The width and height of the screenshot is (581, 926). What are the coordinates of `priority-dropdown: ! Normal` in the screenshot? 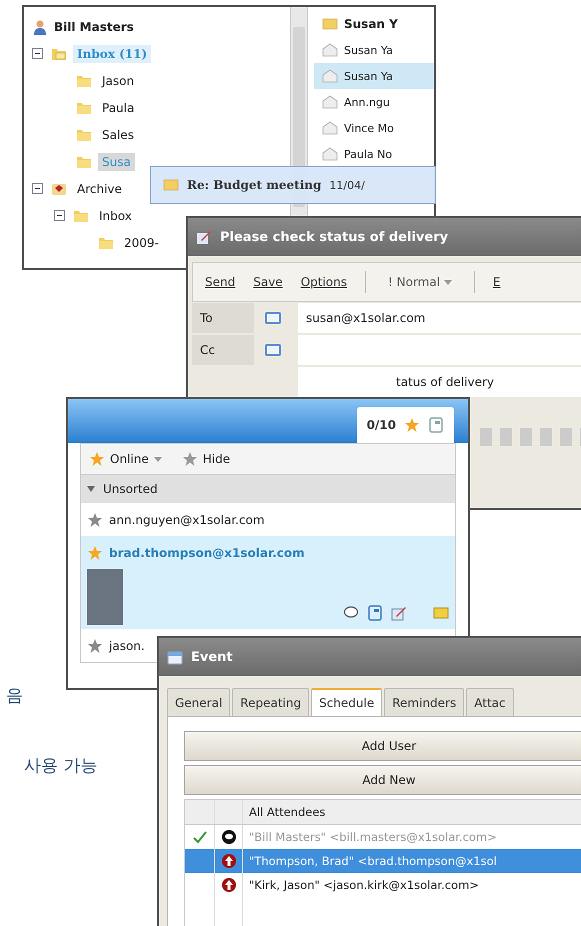 It's located at (420, 282).